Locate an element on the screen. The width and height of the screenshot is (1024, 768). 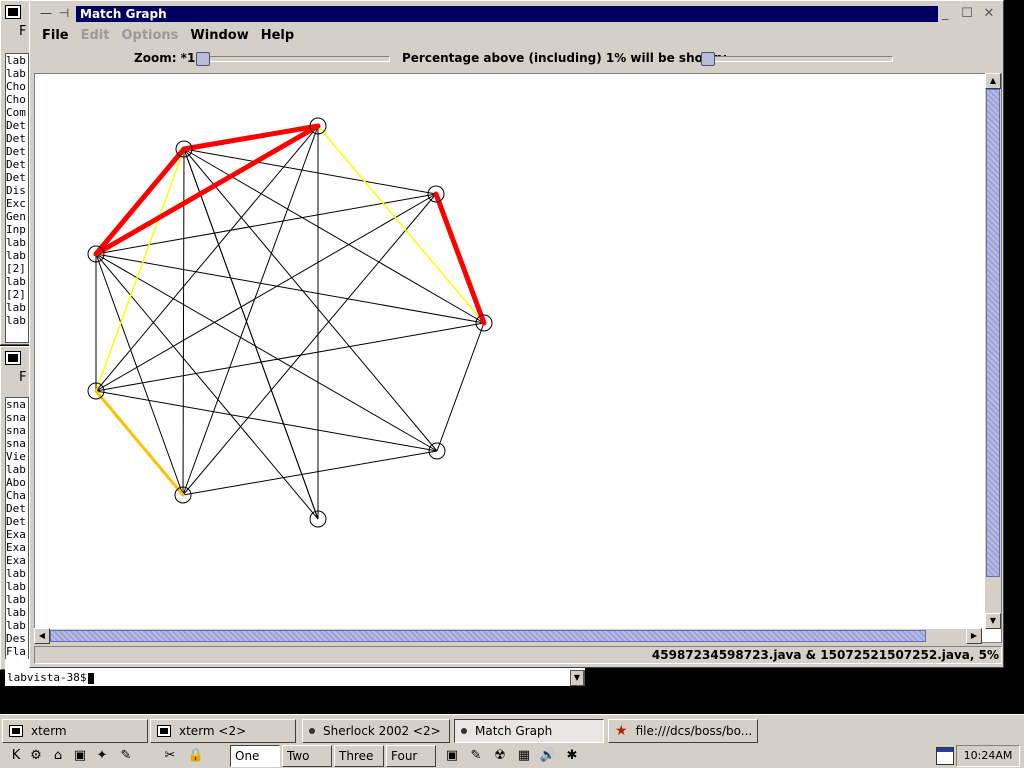
terminal-line: [2] is located at coordinates (16, 268).